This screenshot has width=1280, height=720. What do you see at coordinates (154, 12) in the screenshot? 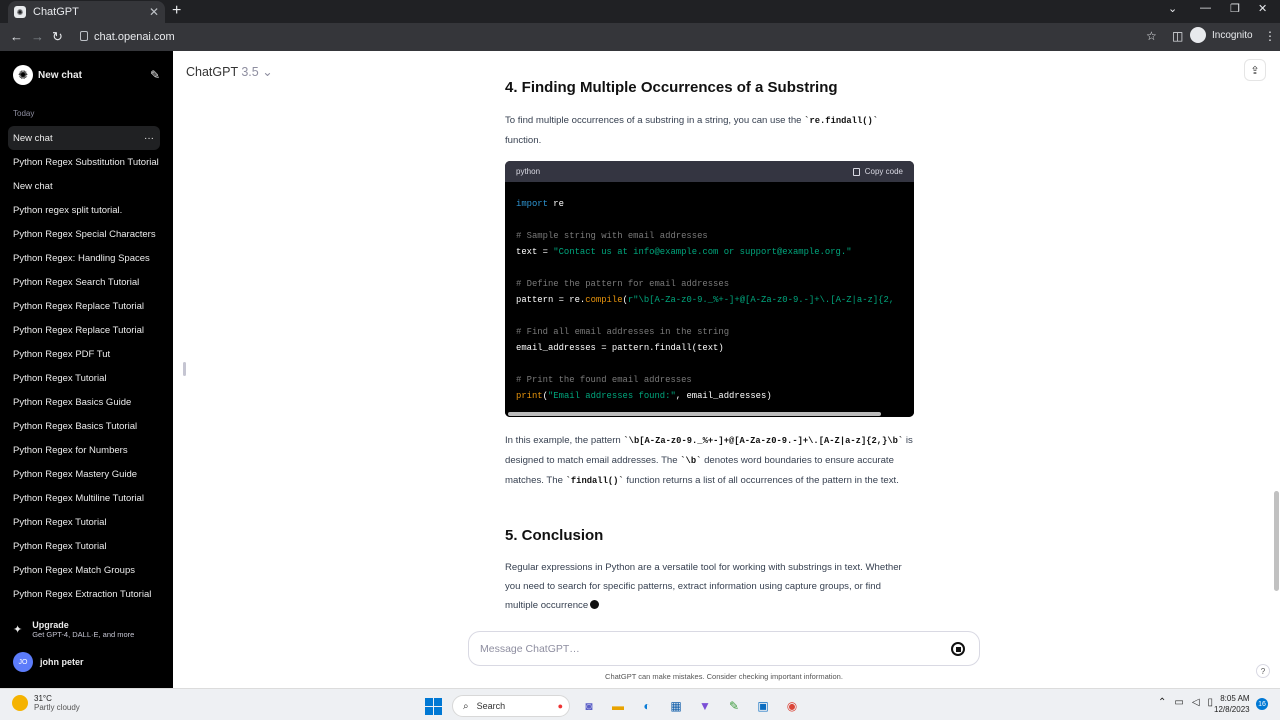
I see `tab-close-icon: ✕` at bounding box center [154, 12].